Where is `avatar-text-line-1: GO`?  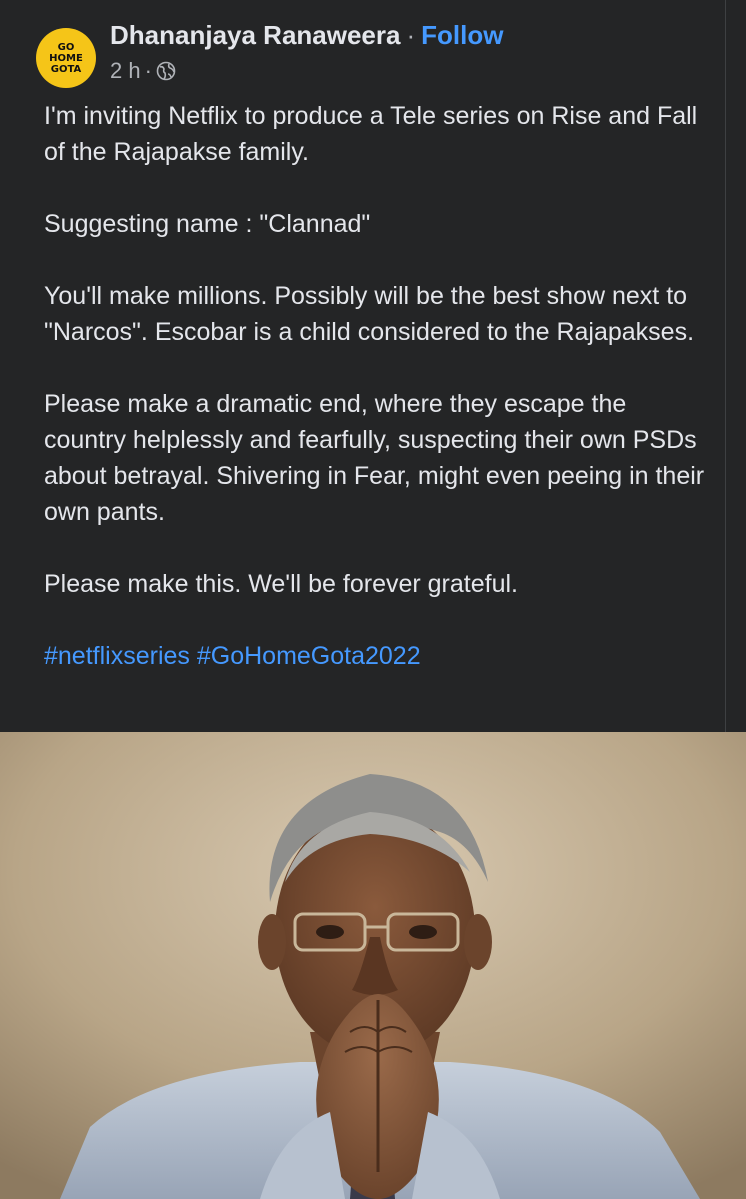 avatar-text-line-1: GO is located at coordinates (66, 47).